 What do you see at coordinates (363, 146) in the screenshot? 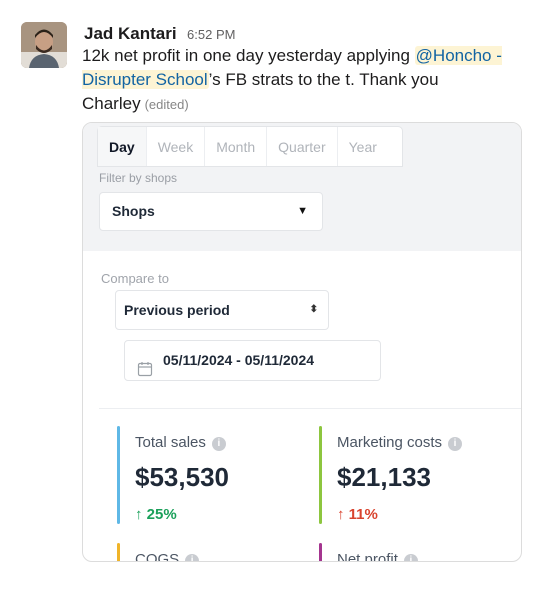
I see `tab-year: Year` at bounding box center [363, 146].